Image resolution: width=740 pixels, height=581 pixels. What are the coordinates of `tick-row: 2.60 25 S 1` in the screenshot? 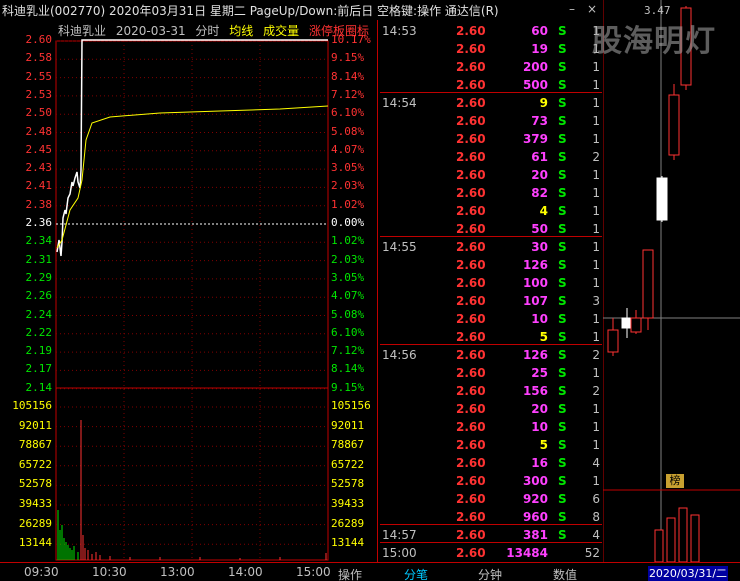 It's located at (491, 373).